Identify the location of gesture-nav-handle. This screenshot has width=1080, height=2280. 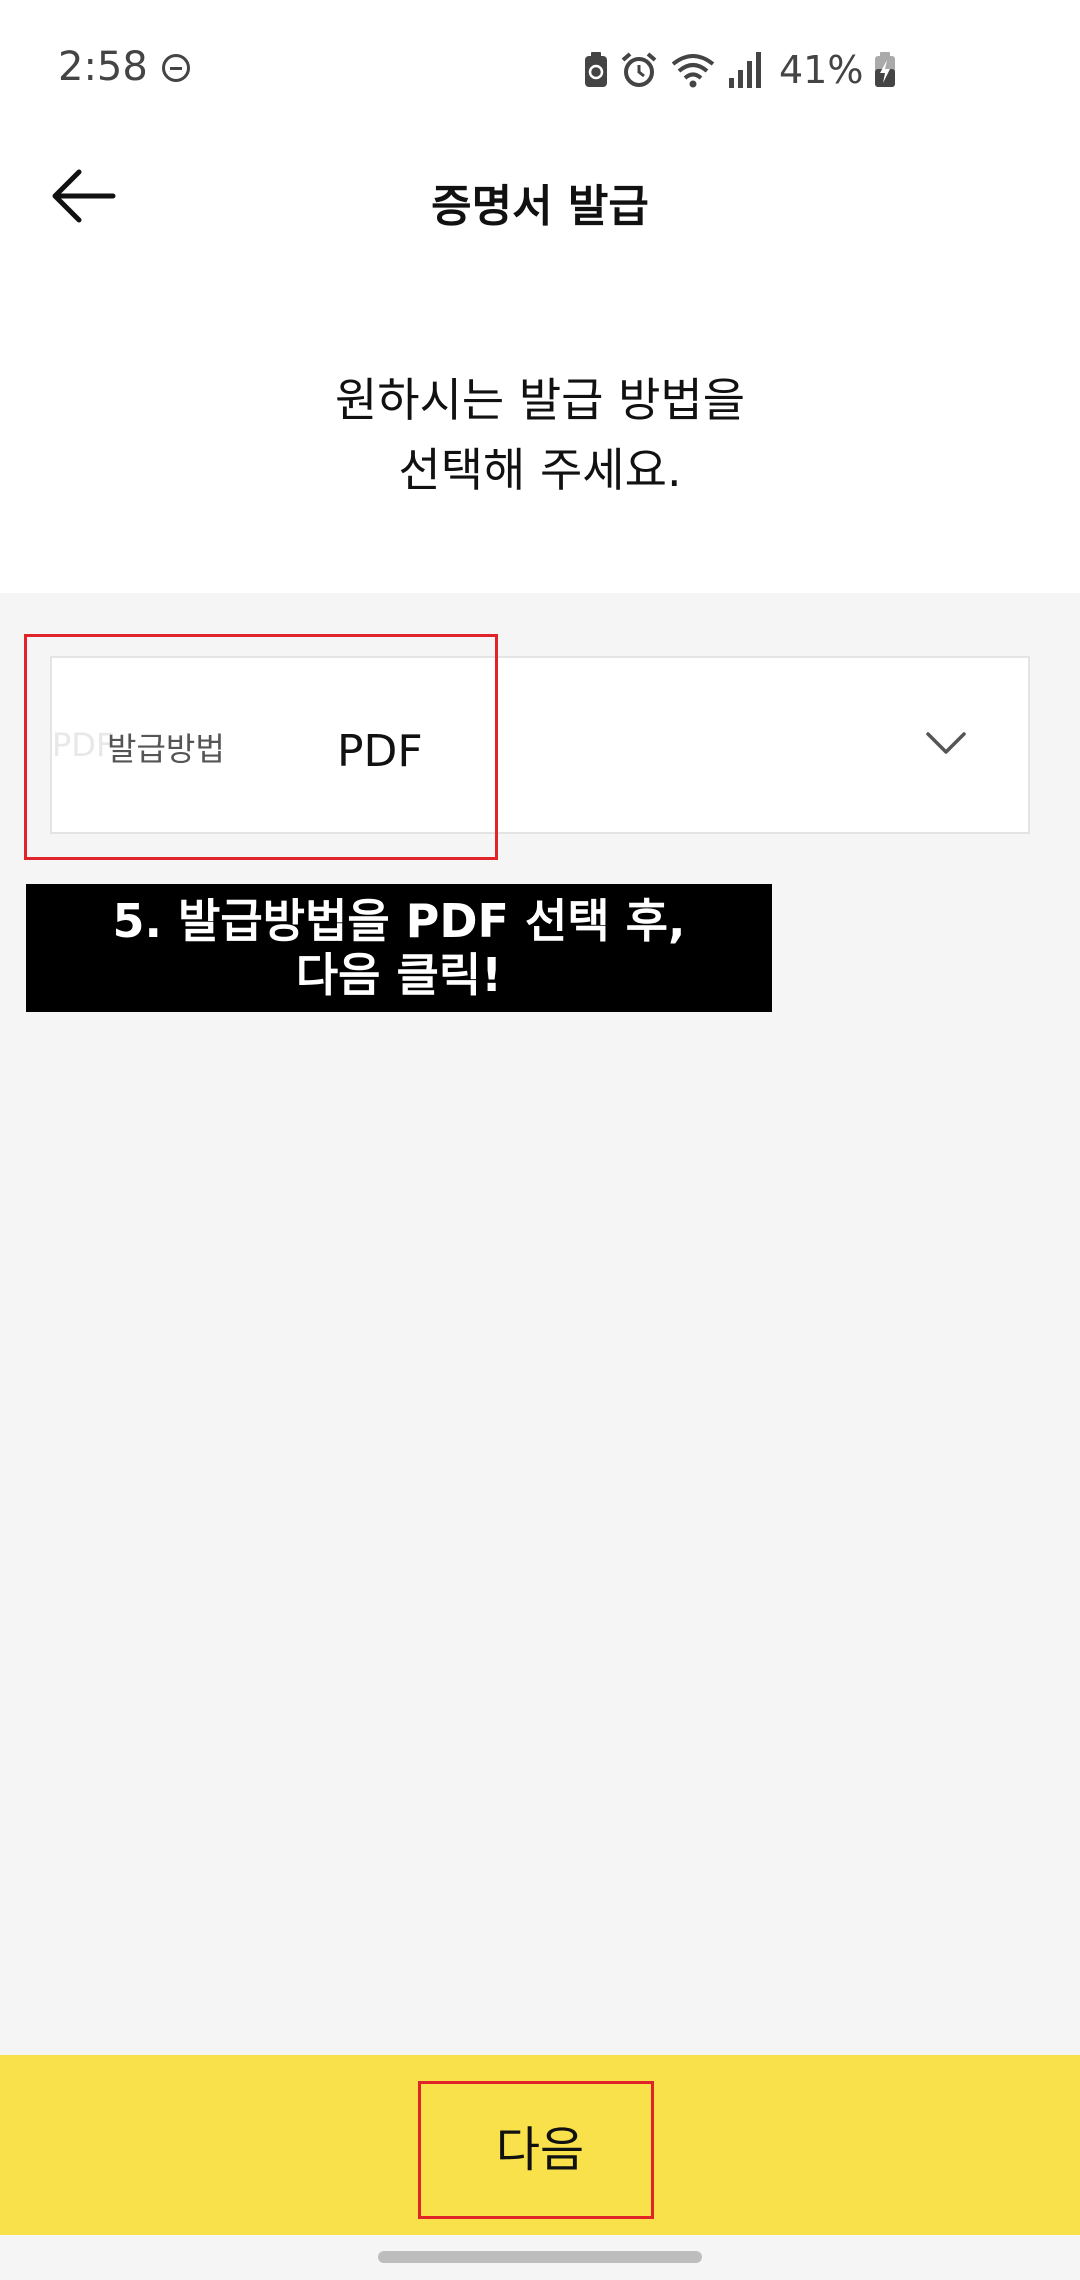
(540, 2257).